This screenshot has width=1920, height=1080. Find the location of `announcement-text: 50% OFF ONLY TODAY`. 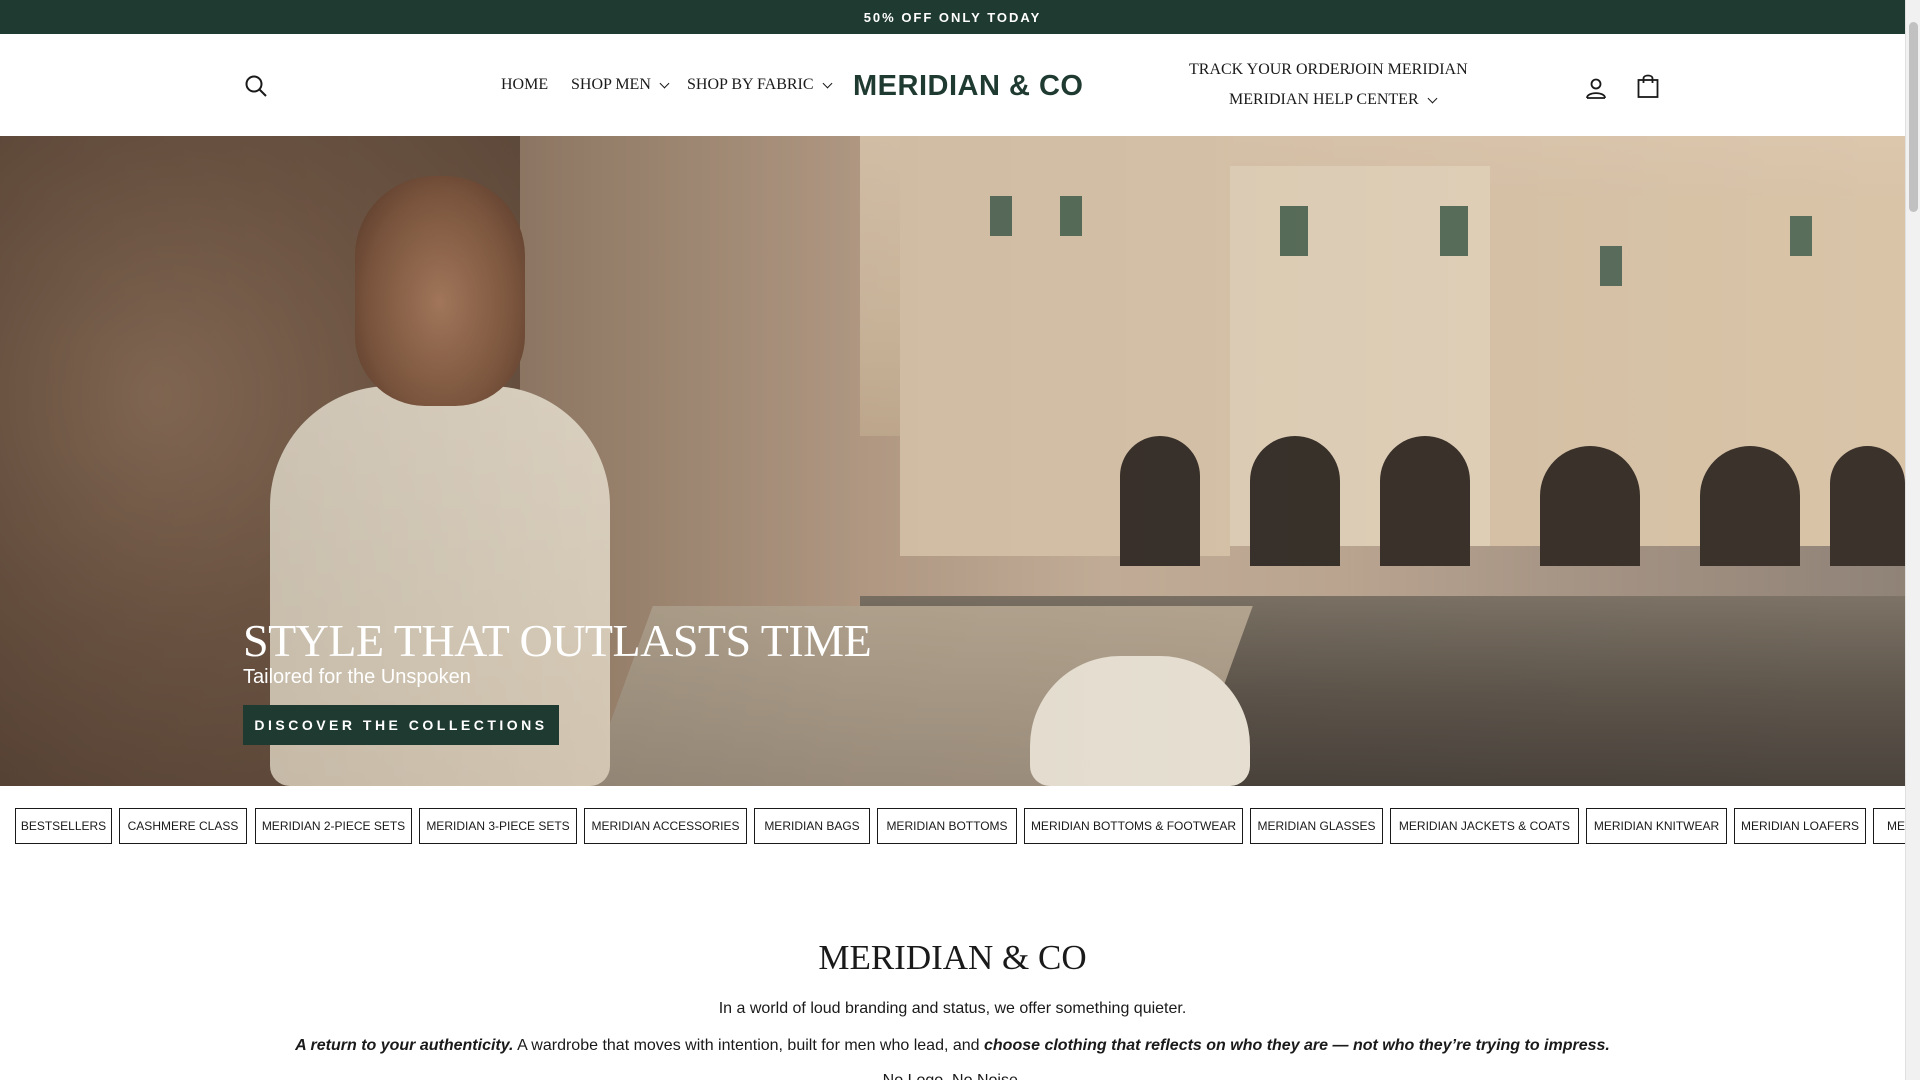

announcement-text: 50% OFF ONLY TODAY is located at coordinates (952, 17).